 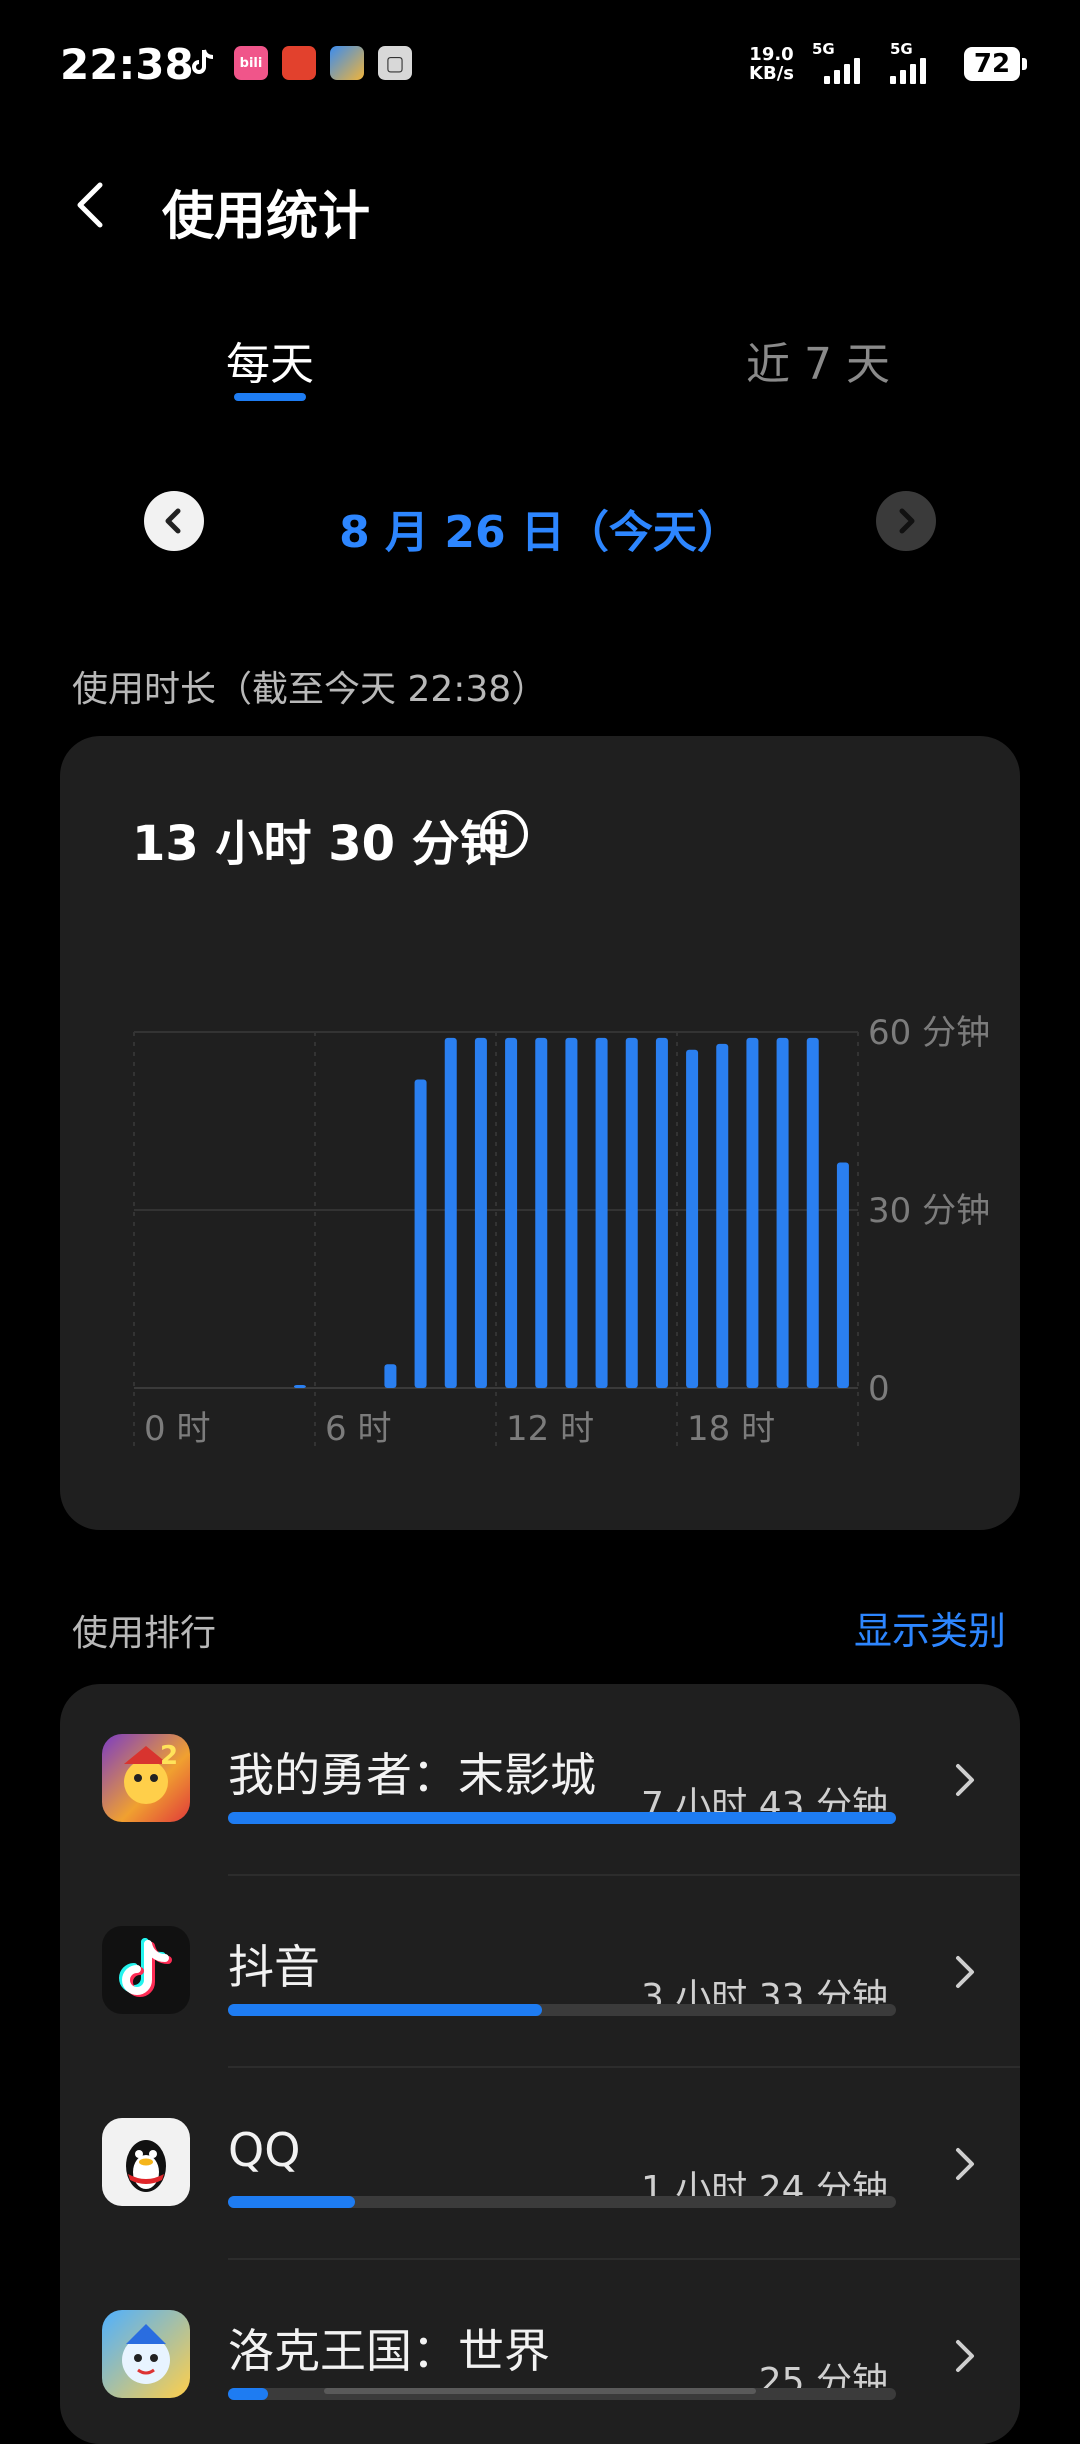 What do you see at coordinates (274, 1967) in the screenshot?
I see `app-name: 抖音` at bounding box center [274, 1967].